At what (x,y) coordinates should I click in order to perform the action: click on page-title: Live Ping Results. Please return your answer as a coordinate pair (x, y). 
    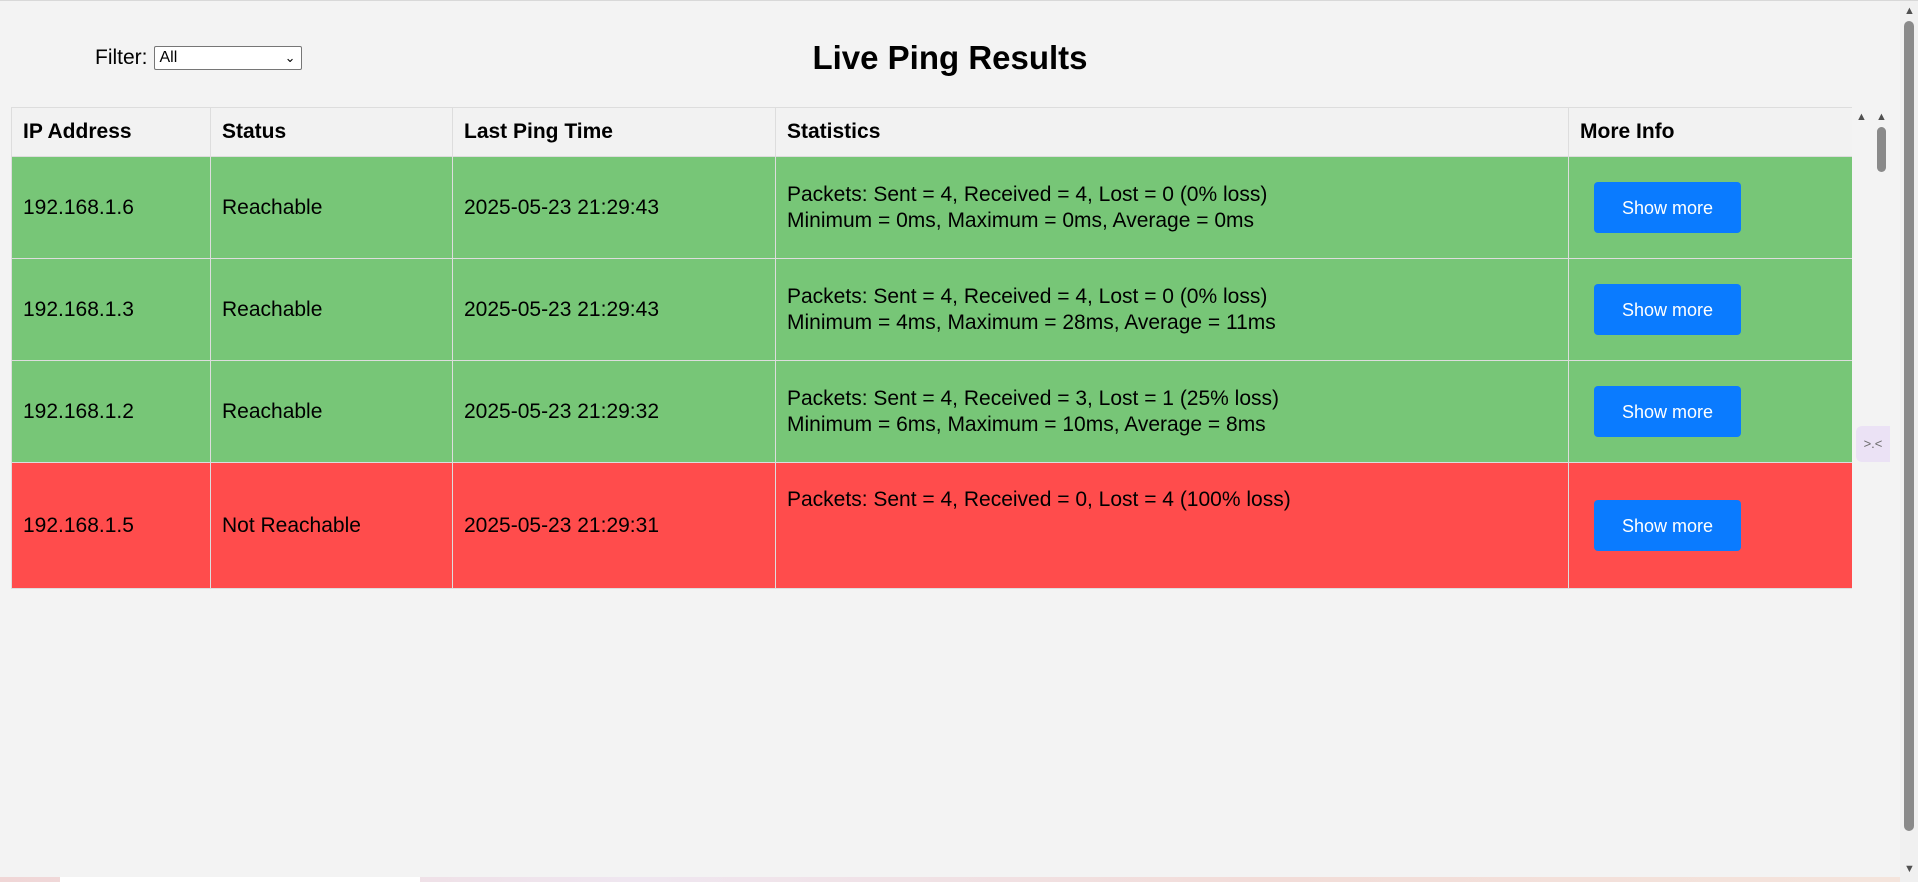
    Looking at the image, I should click on (950, 57).